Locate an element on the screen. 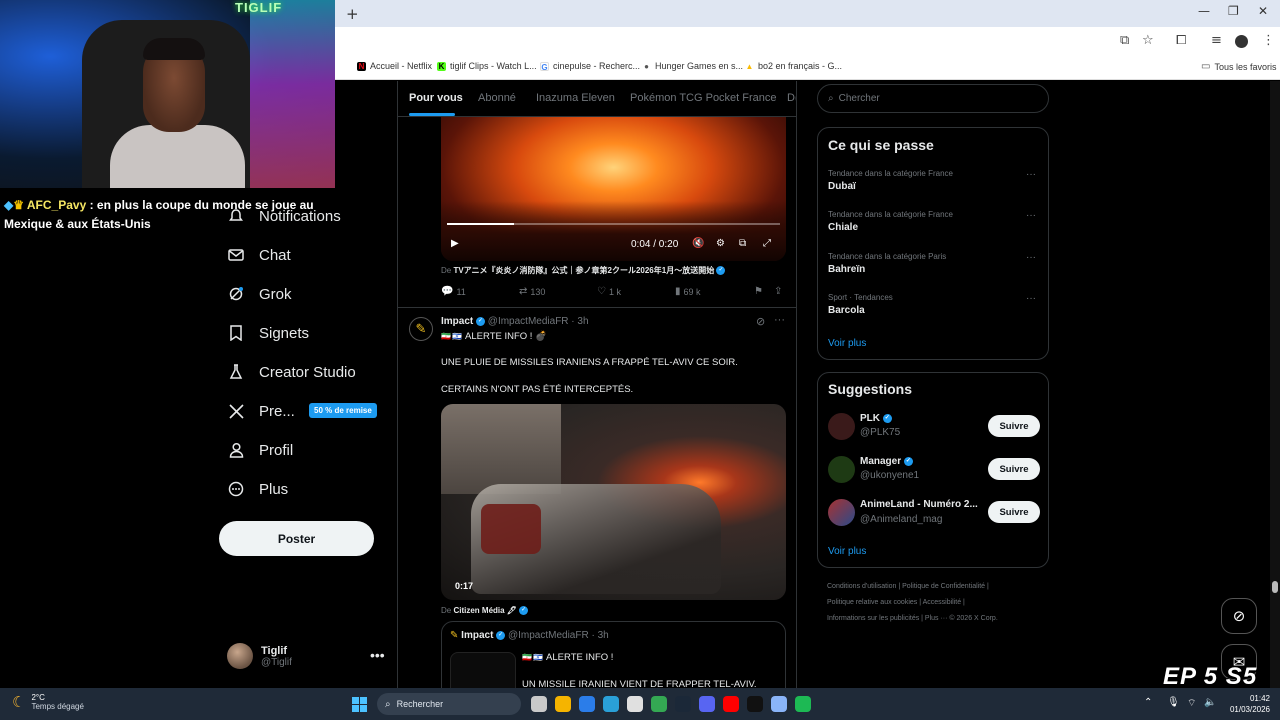 Image resolution: width=1280 pixels, height=720 pixels. tab-abonne: Abonné is located at coordinates (497, 98).